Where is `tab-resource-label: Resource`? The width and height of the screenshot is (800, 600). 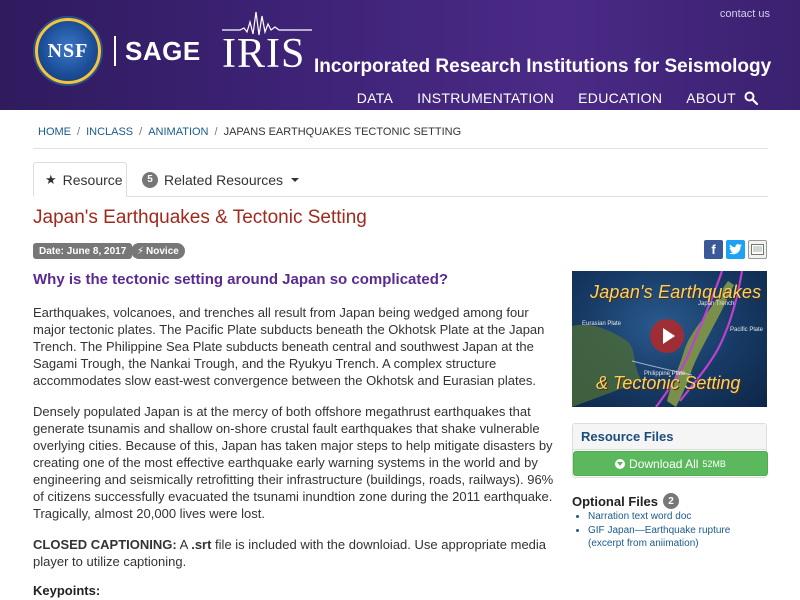 tab-resource-label: Resource is located at coordinates (92, 179).